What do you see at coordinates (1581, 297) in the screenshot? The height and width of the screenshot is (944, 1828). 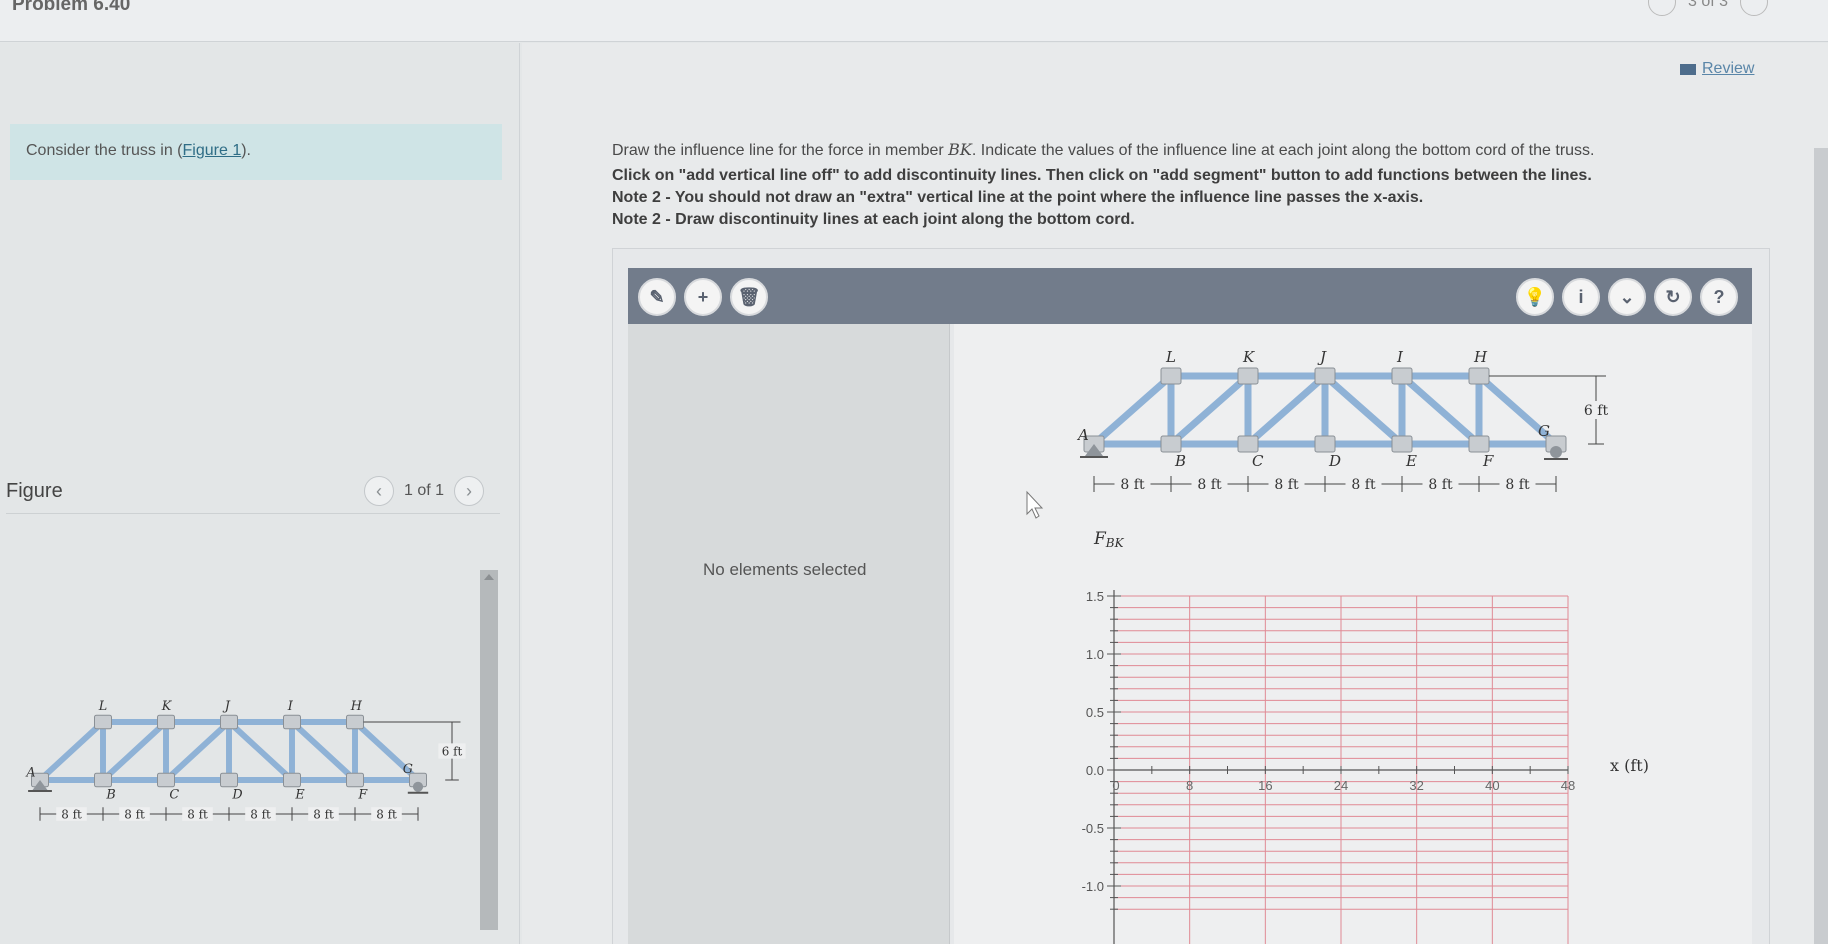 I see `info-button: i` at bounding box center [1581, 297].